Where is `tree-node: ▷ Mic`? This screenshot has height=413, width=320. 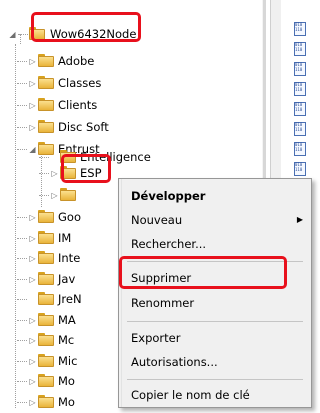 tree-node: ▷ Mic is located at coordinates (65, 361).